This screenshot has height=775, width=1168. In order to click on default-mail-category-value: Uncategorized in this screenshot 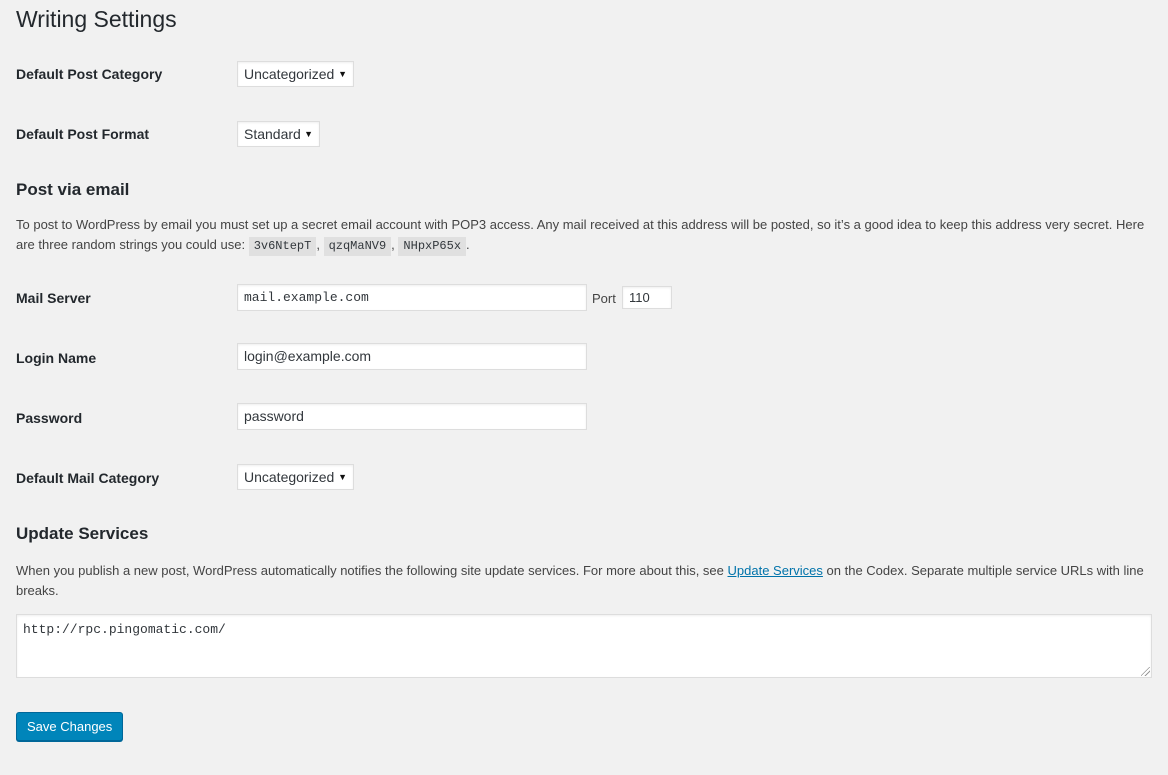, I will do `click(289, 477)`.